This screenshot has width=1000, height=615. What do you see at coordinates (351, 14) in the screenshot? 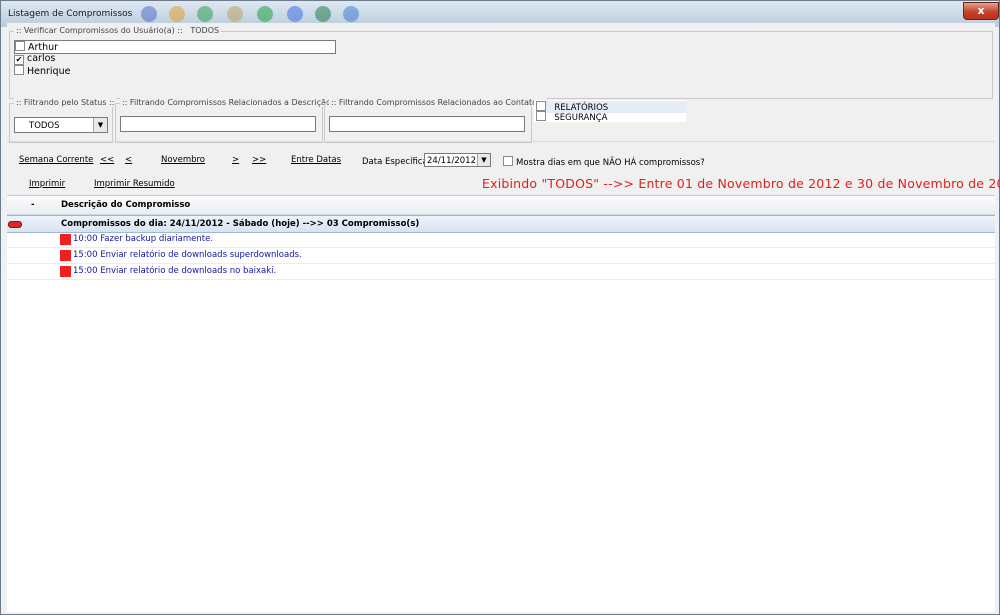
I see `mail-icon` at bounding box center [351, 14].